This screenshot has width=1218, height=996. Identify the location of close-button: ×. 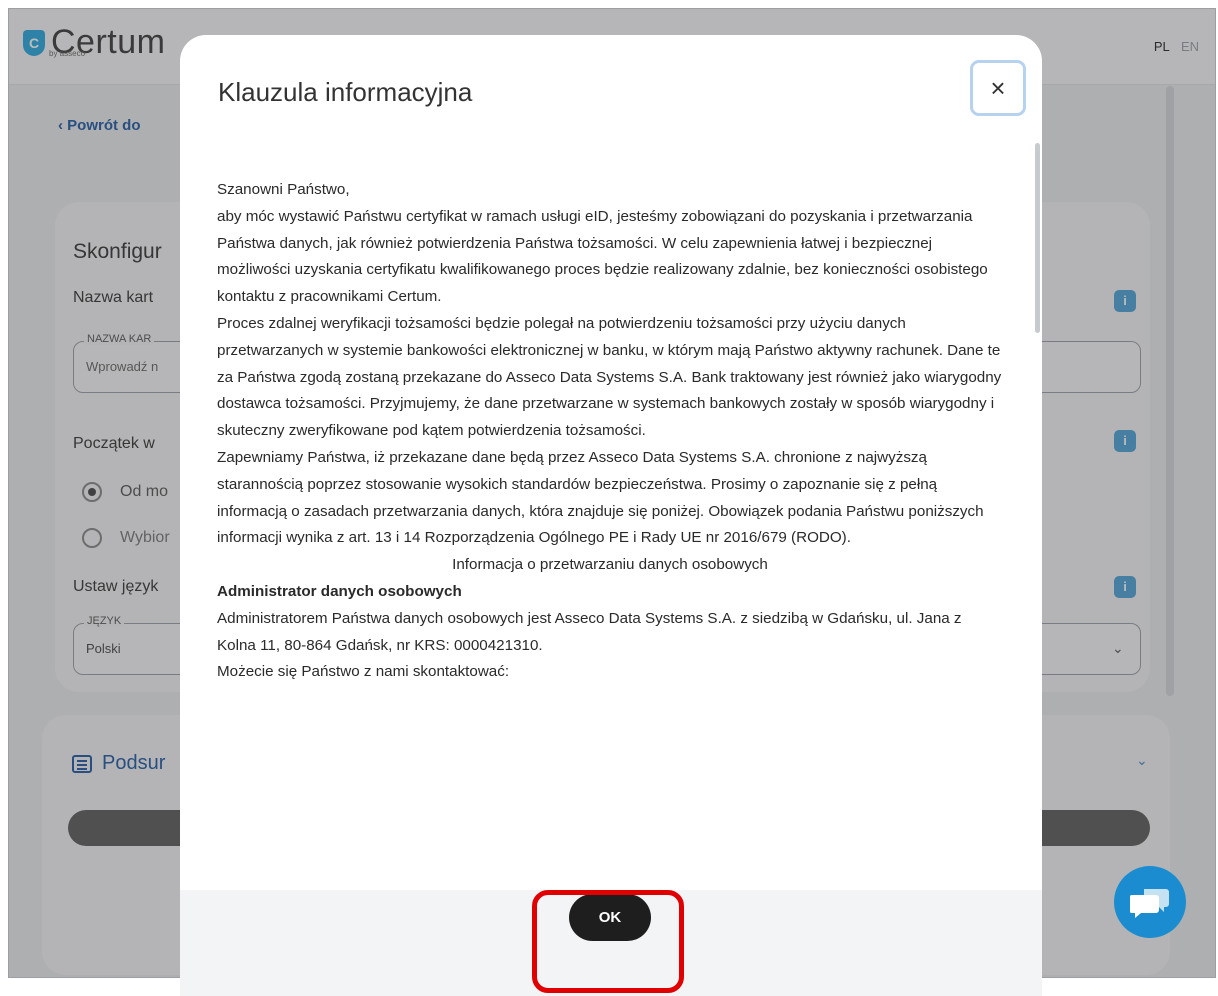
(998, 88).